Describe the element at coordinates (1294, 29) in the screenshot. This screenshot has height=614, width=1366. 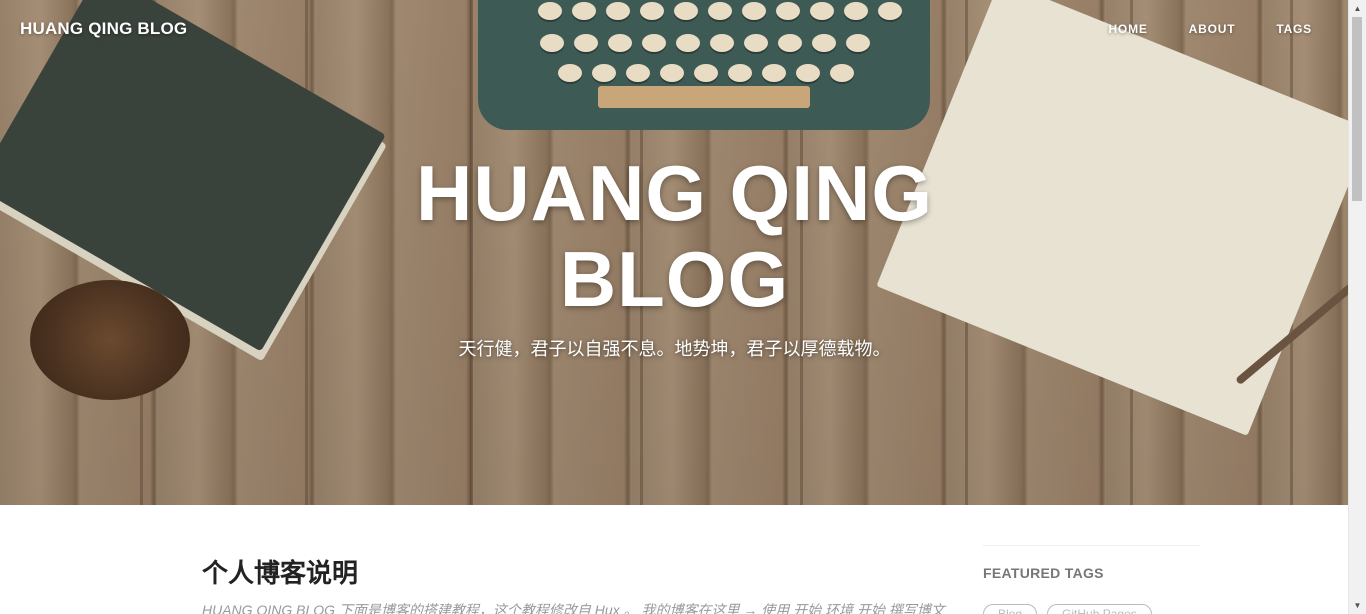
I see `nav-link-tags: TAGS` at that location.